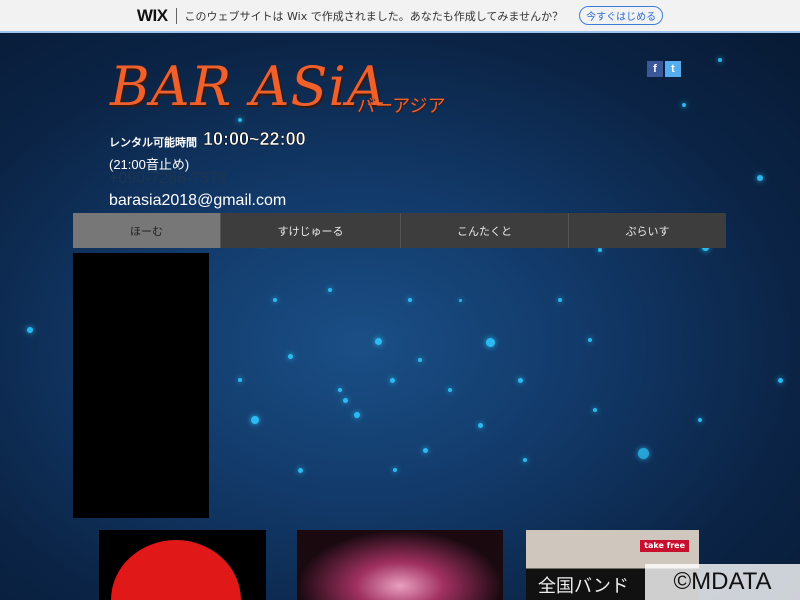 The image size is (800, 600). I want to click on start-now-button: 今すぐはじめる, so click(621, 15).